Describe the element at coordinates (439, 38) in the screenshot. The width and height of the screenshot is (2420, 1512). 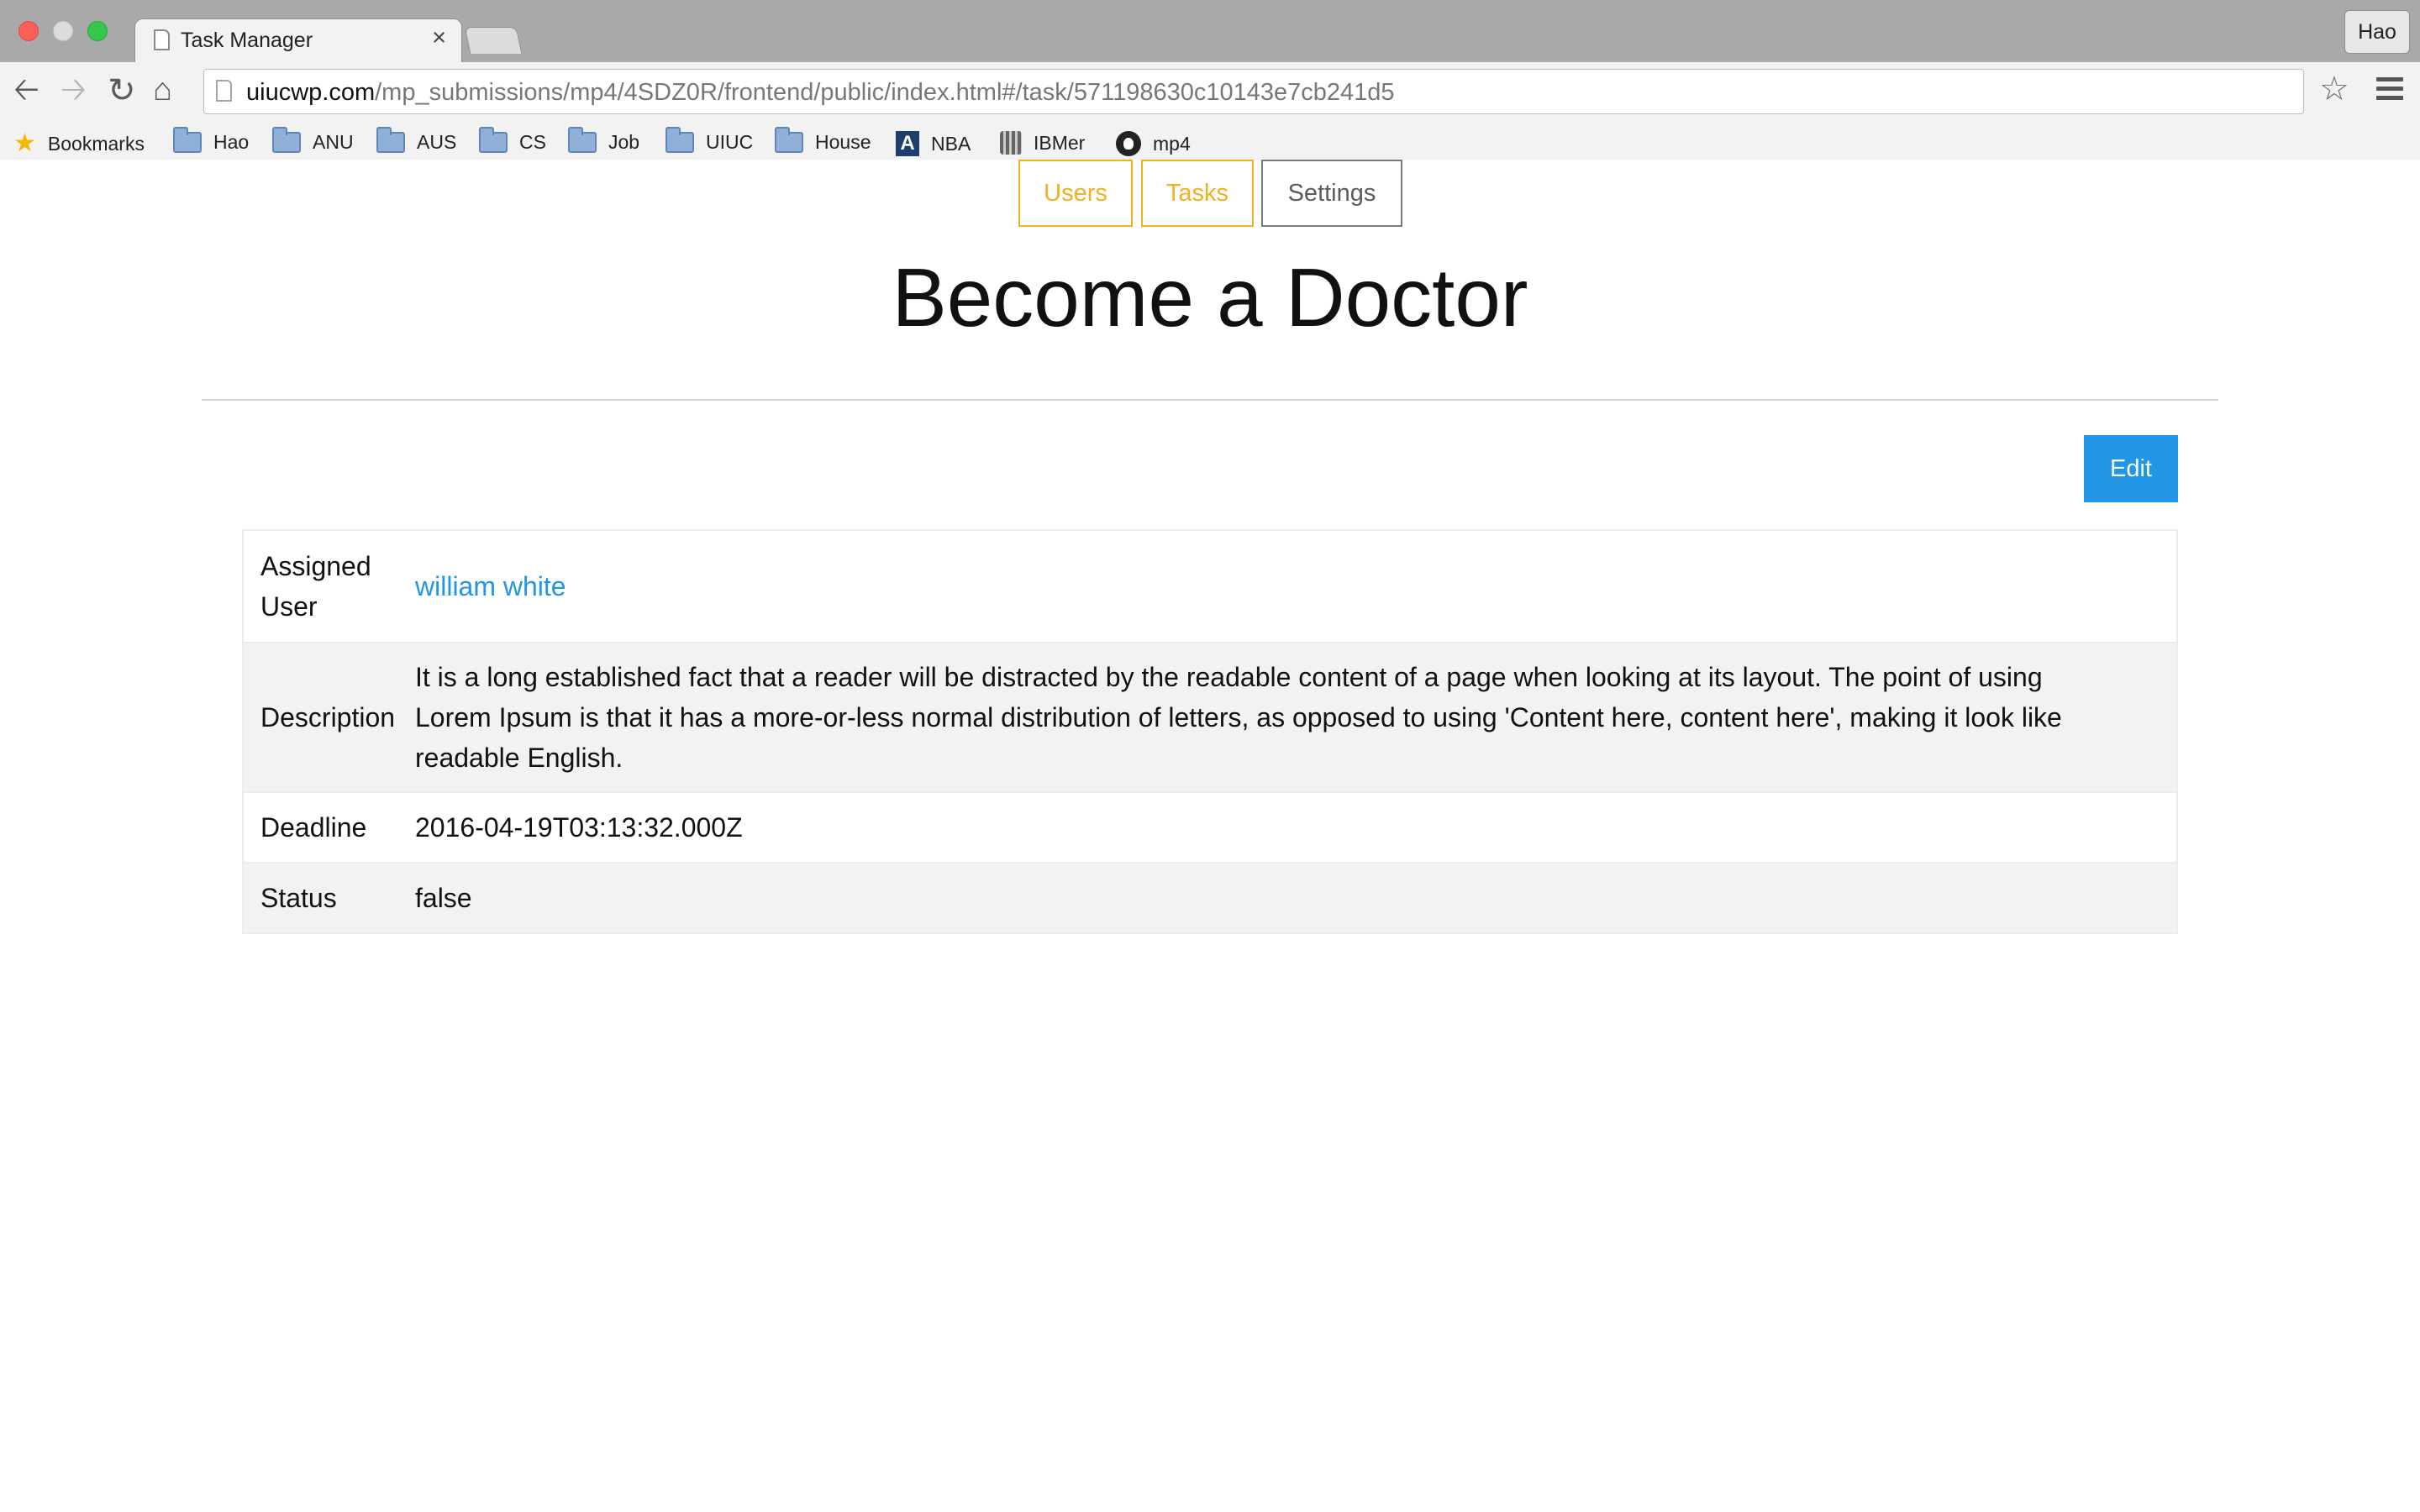
I see `close-tab-icon: ×` at that location.